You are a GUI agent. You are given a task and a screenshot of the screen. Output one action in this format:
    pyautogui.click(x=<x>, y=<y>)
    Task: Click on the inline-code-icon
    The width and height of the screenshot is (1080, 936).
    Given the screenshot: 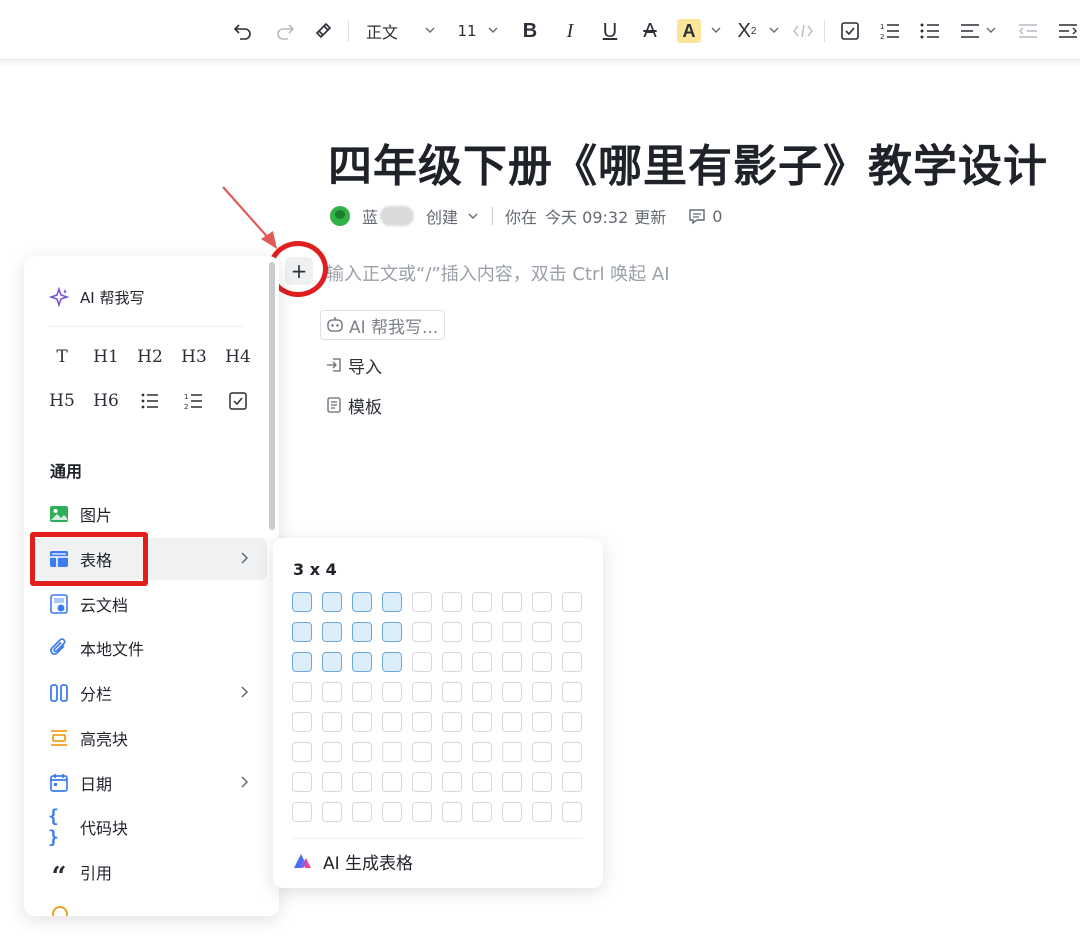 What is the action you would take?
    pyautogui.click(x=803, y=31)
    